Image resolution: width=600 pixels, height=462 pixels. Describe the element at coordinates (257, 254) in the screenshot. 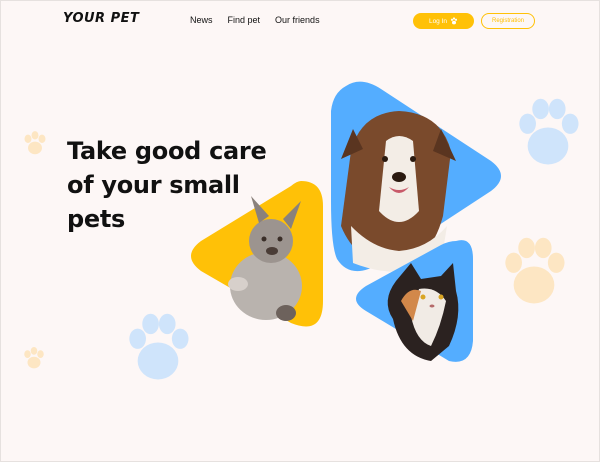

I see `french-bulldog-photo` at that location.